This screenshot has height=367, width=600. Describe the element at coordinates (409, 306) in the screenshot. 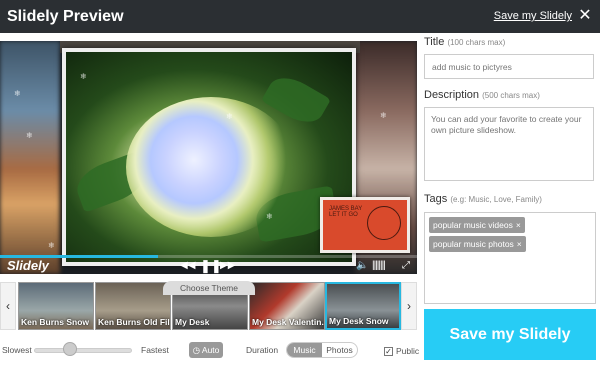

I see `theme-next-arrow: ›` at that location.